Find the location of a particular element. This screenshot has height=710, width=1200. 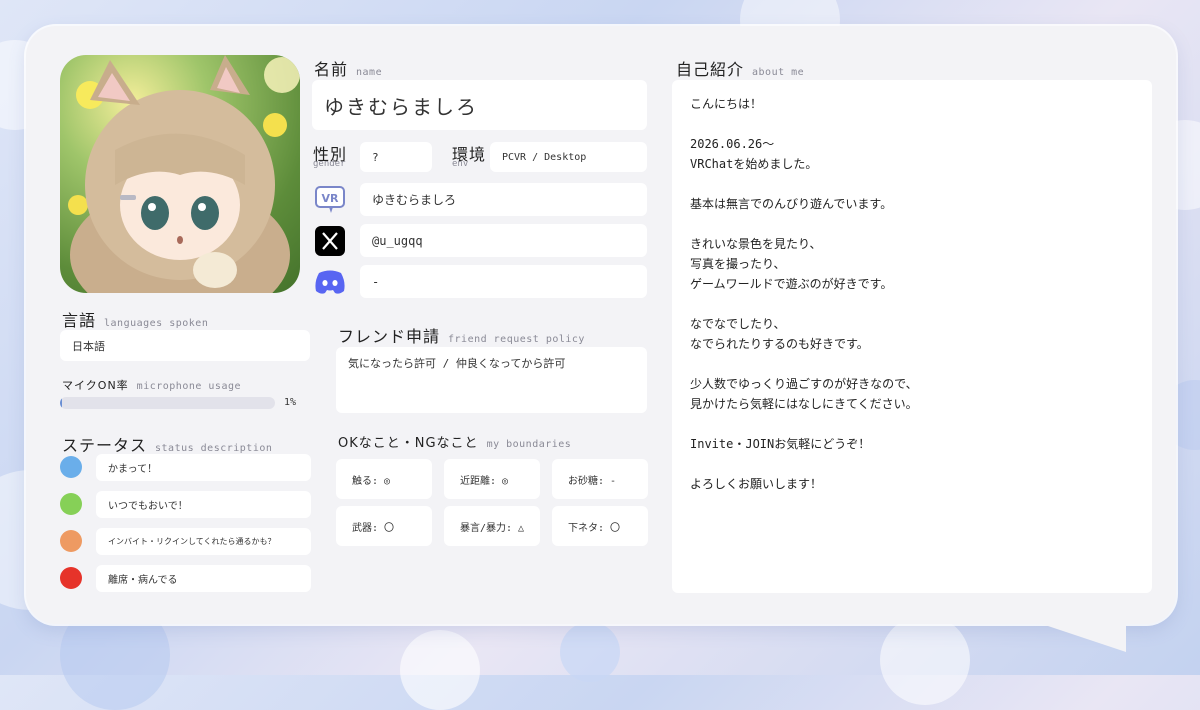

mic-usage-bar is located at coordinates (167, 403).